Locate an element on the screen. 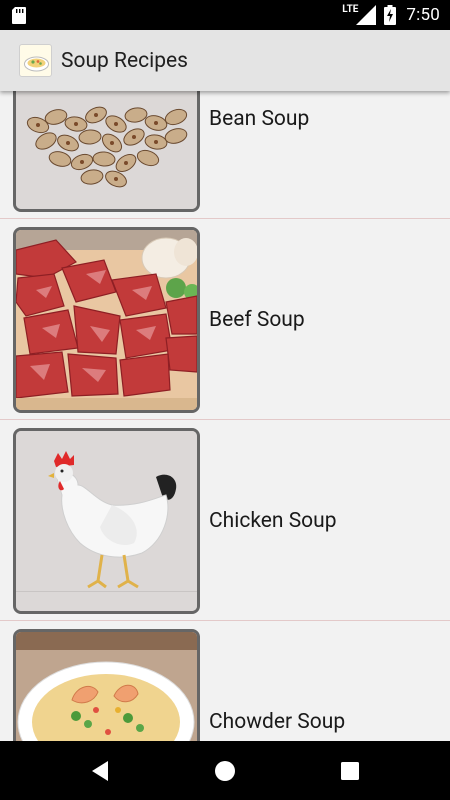 Image resolution: width=450 pixels, height=800 pixels. back-icon is located at coordinates (100, 771).